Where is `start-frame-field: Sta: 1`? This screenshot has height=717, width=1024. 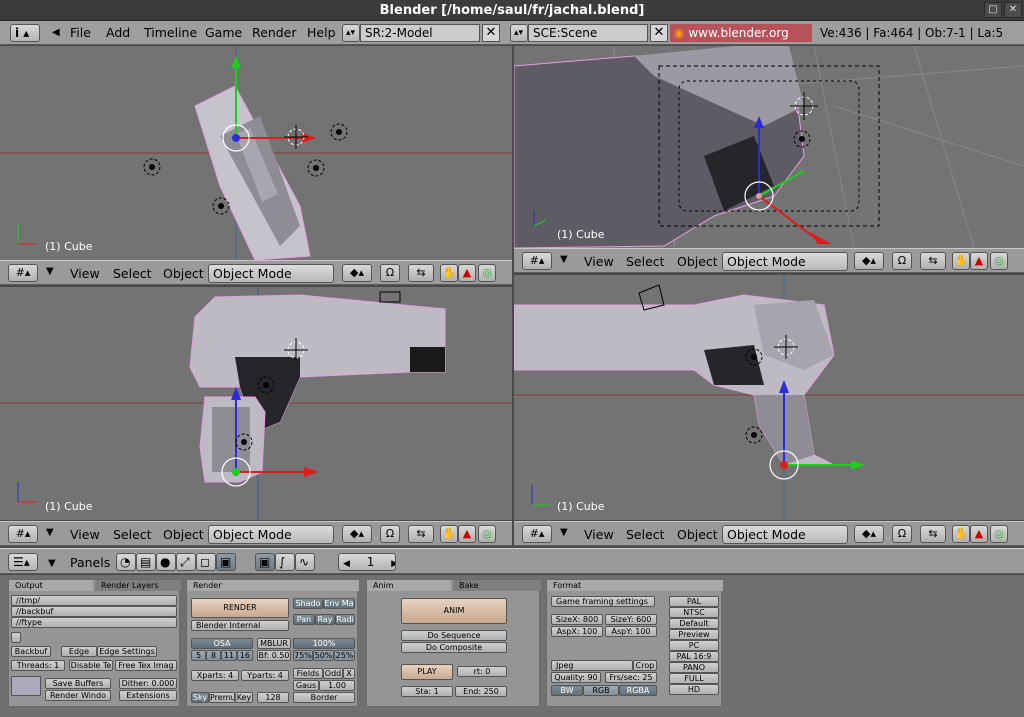
start-frame-field: Sta: 1 is located at coordinates (427, 691).